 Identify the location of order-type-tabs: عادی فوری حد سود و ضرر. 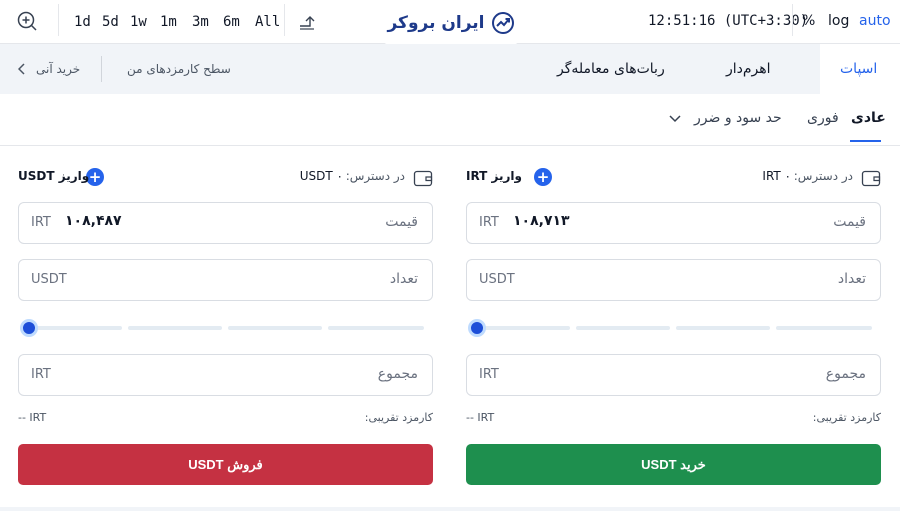
(450, 120).